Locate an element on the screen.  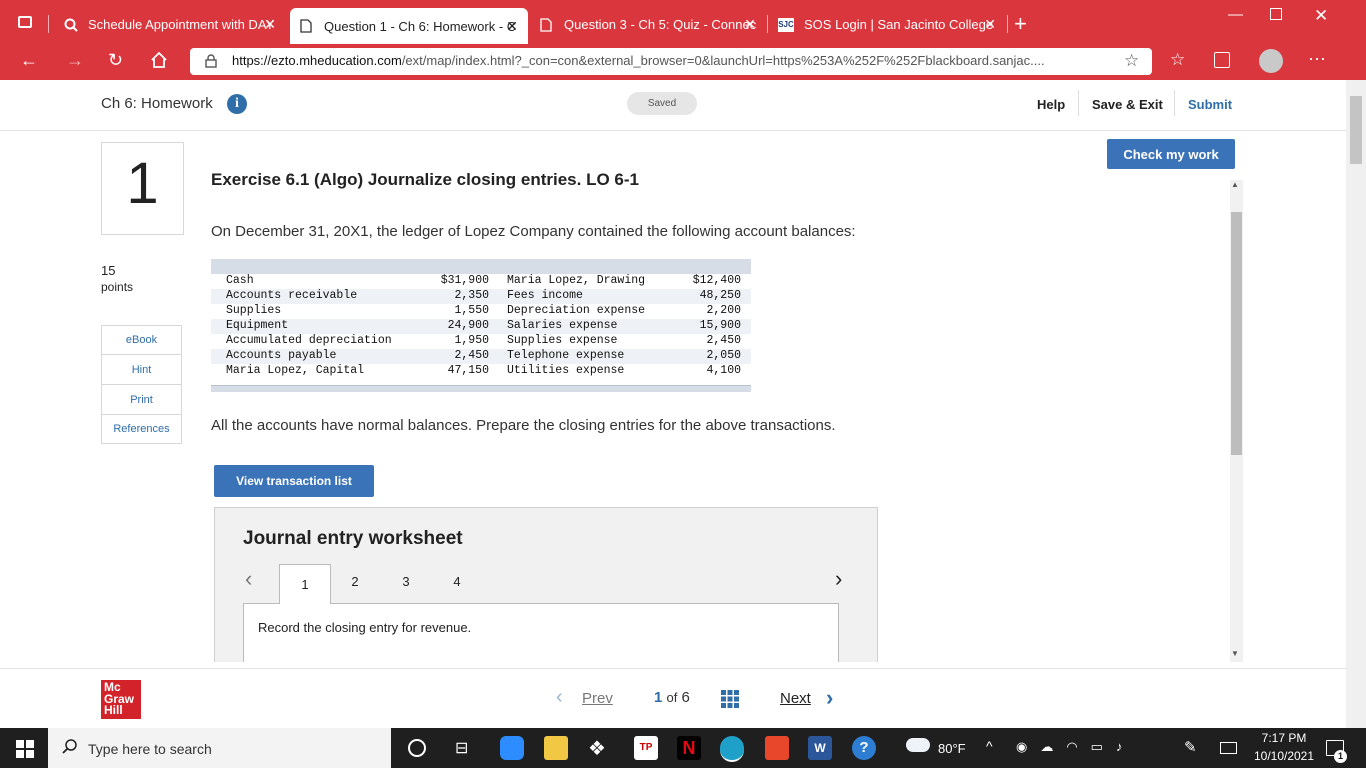
submit-button: Submit is located at coordinates (1210, 104).